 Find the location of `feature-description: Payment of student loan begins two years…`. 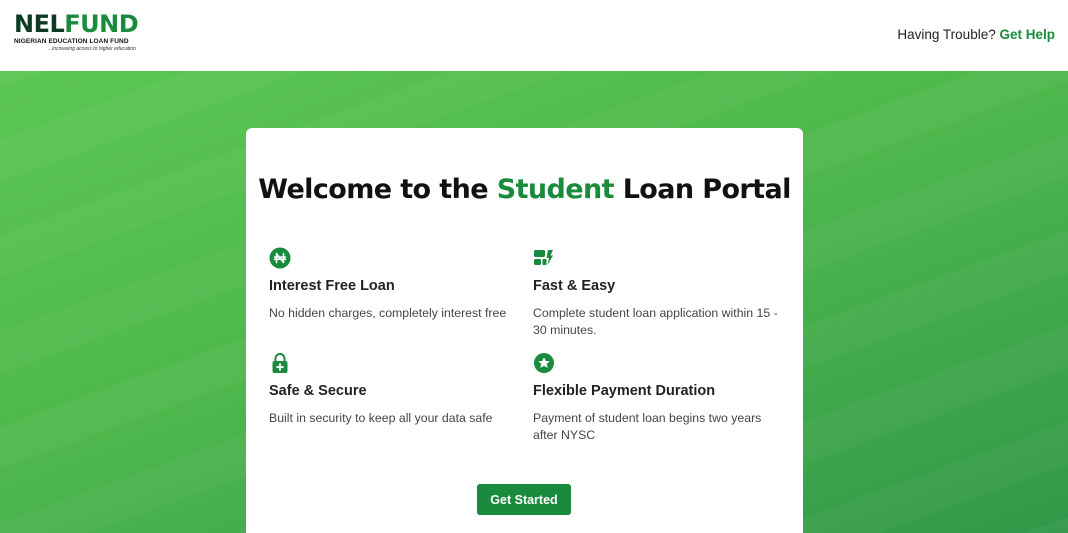

feature-description: Payment of student loan begins two years… is located at coordinates (647, 426).